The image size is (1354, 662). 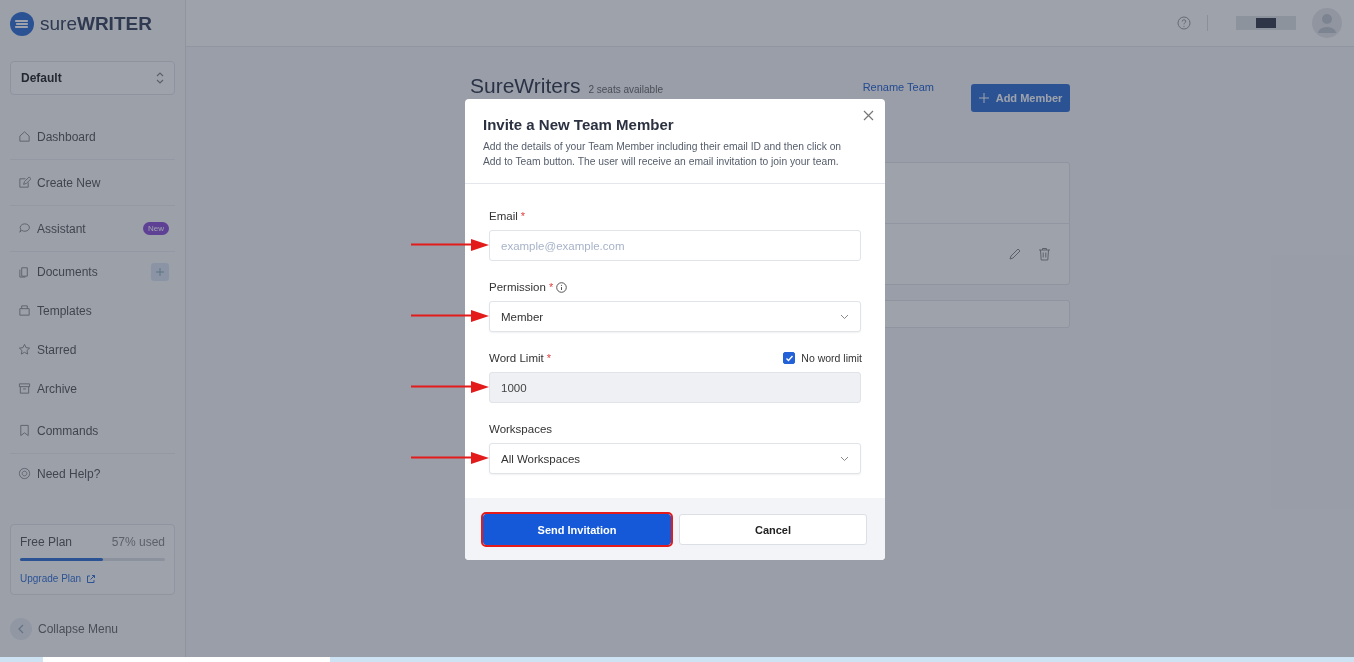 I want to click on edit-icon, so click(x=24, y=182).